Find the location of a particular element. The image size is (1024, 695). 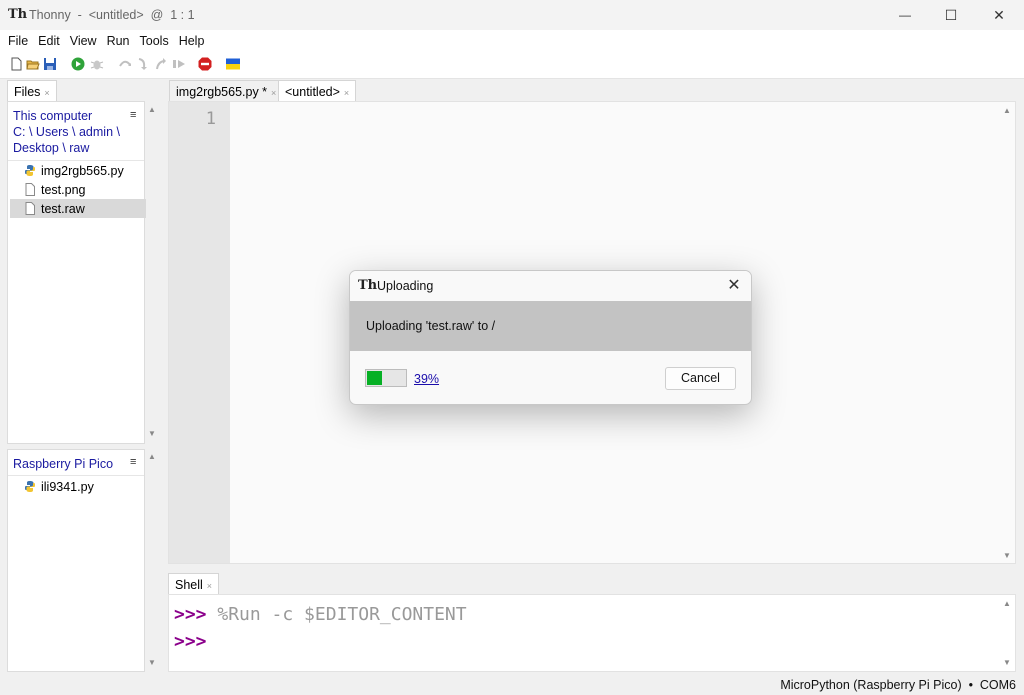

device-files-pane: Raspberry Pi Pico ≡ ili9341.py is located at coordinates (76, 560).